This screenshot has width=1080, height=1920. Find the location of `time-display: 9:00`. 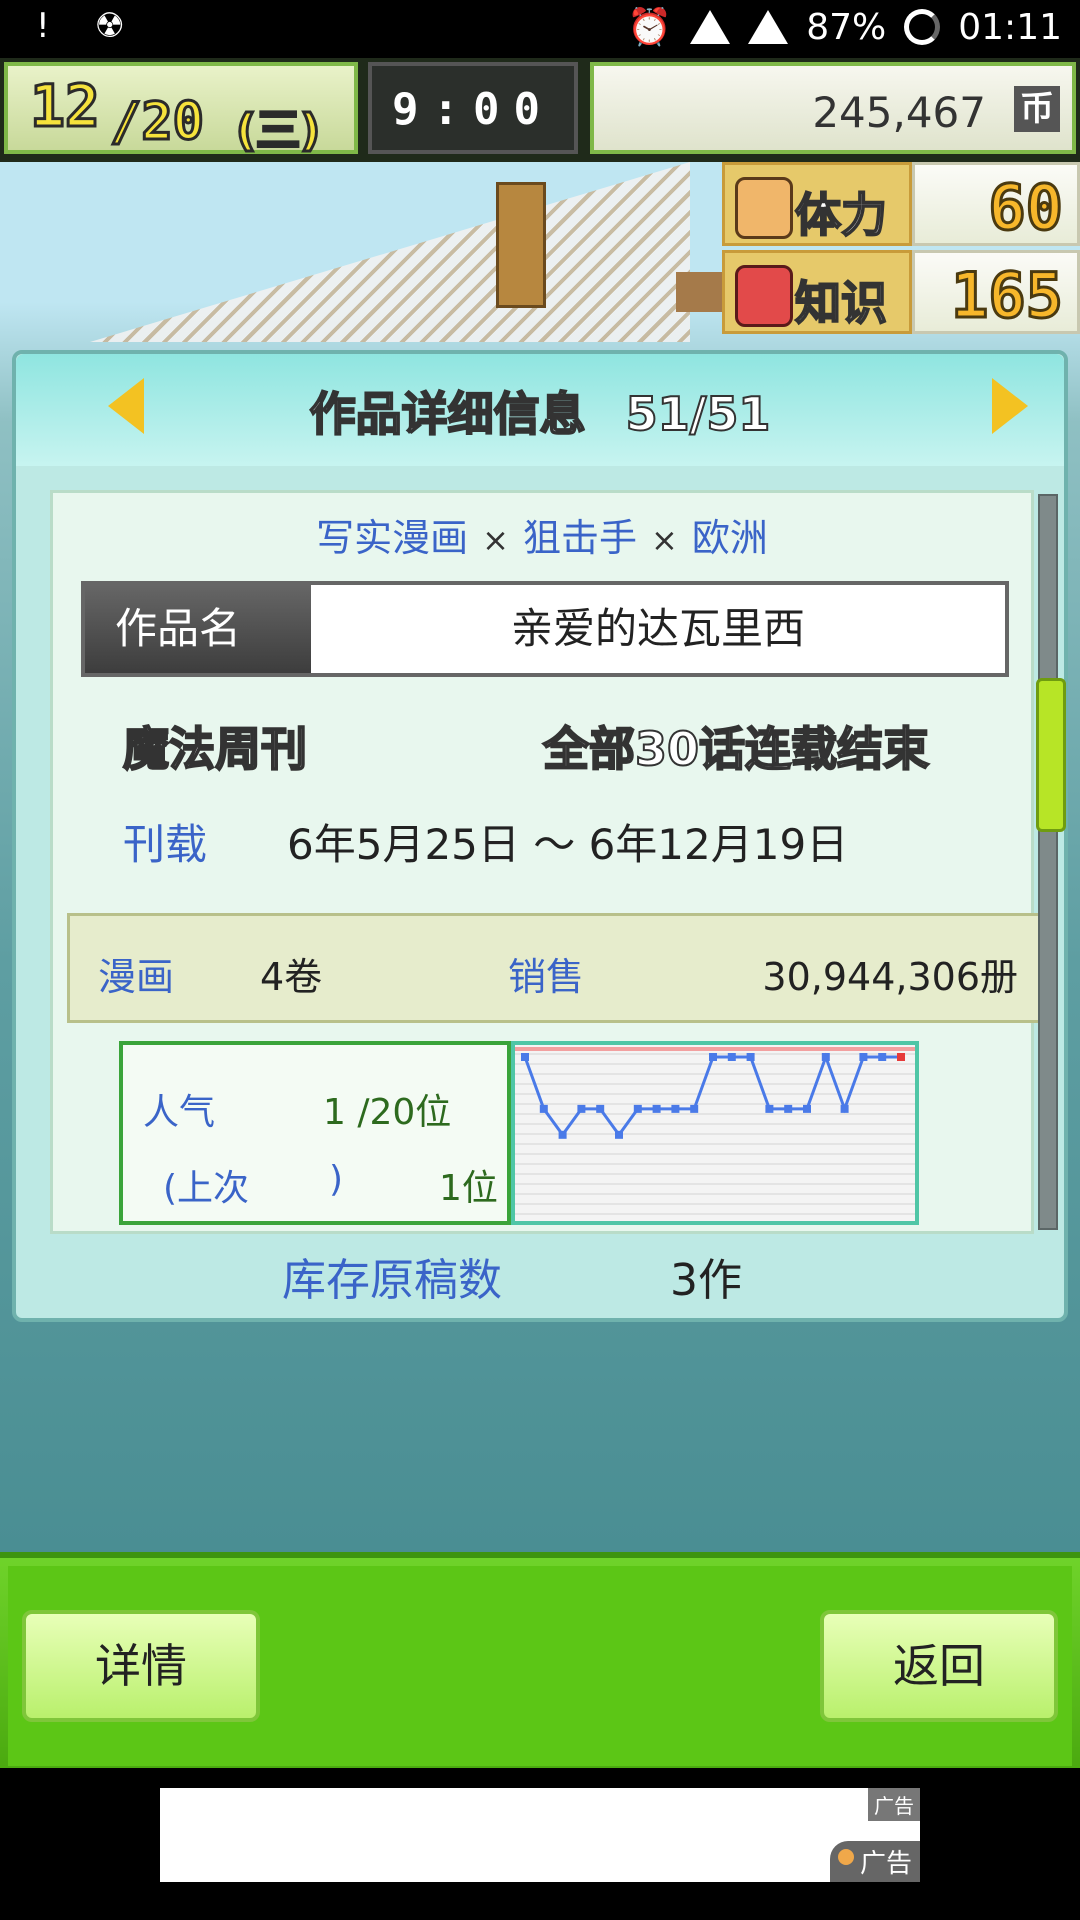

time-display: 9:00 is located at coordinates (473, 108).